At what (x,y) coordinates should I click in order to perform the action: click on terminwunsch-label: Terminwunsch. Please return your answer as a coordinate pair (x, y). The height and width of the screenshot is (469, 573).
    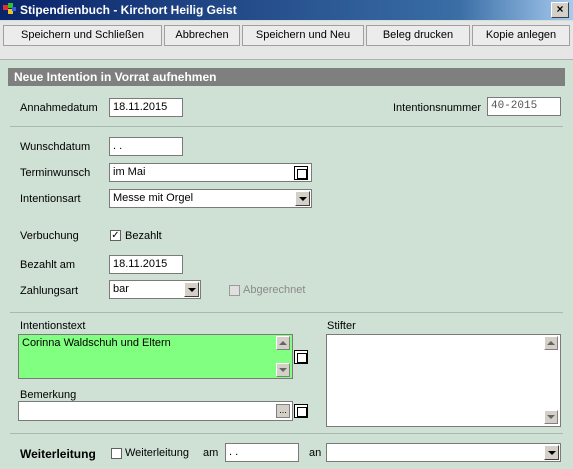
    Looking at the image, I should click on (55, 173).